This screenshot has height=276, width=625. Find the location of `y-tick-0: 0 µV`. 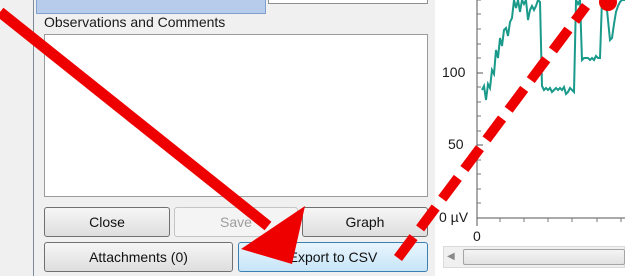

y-tick-0: 0 µV is located at coordinates (454, 217).